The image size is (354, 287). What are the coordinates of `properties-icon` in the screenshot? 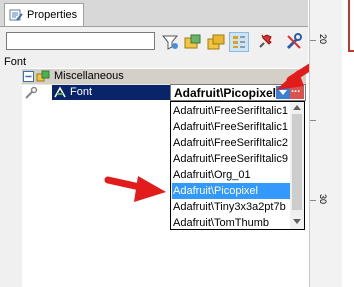 It's located at (216, 42).